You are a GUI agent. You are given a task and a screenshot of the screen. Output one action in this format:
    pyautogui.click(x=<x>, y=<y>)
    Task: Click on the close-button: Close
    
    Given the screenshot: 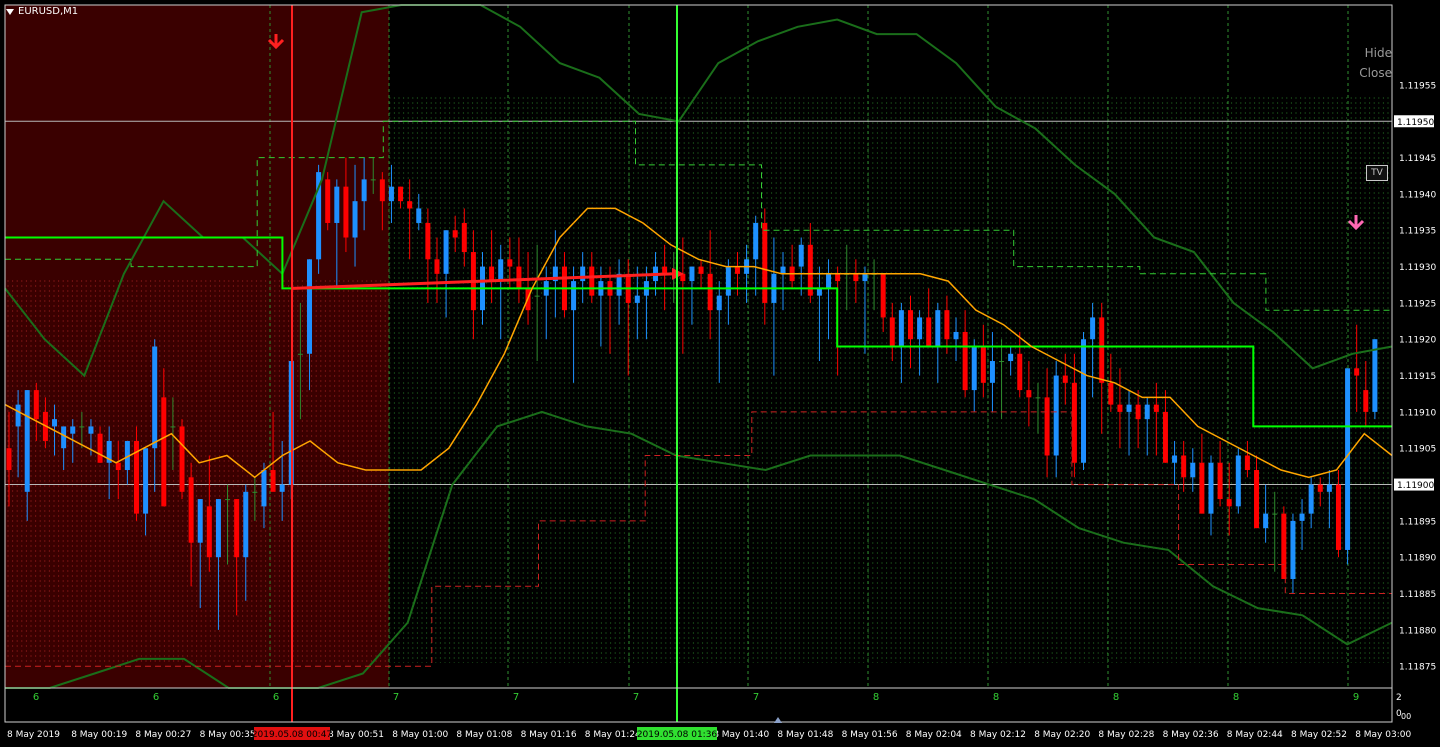 What is the action you would take?
    pyautogui.click(x=1375, y=73)
    